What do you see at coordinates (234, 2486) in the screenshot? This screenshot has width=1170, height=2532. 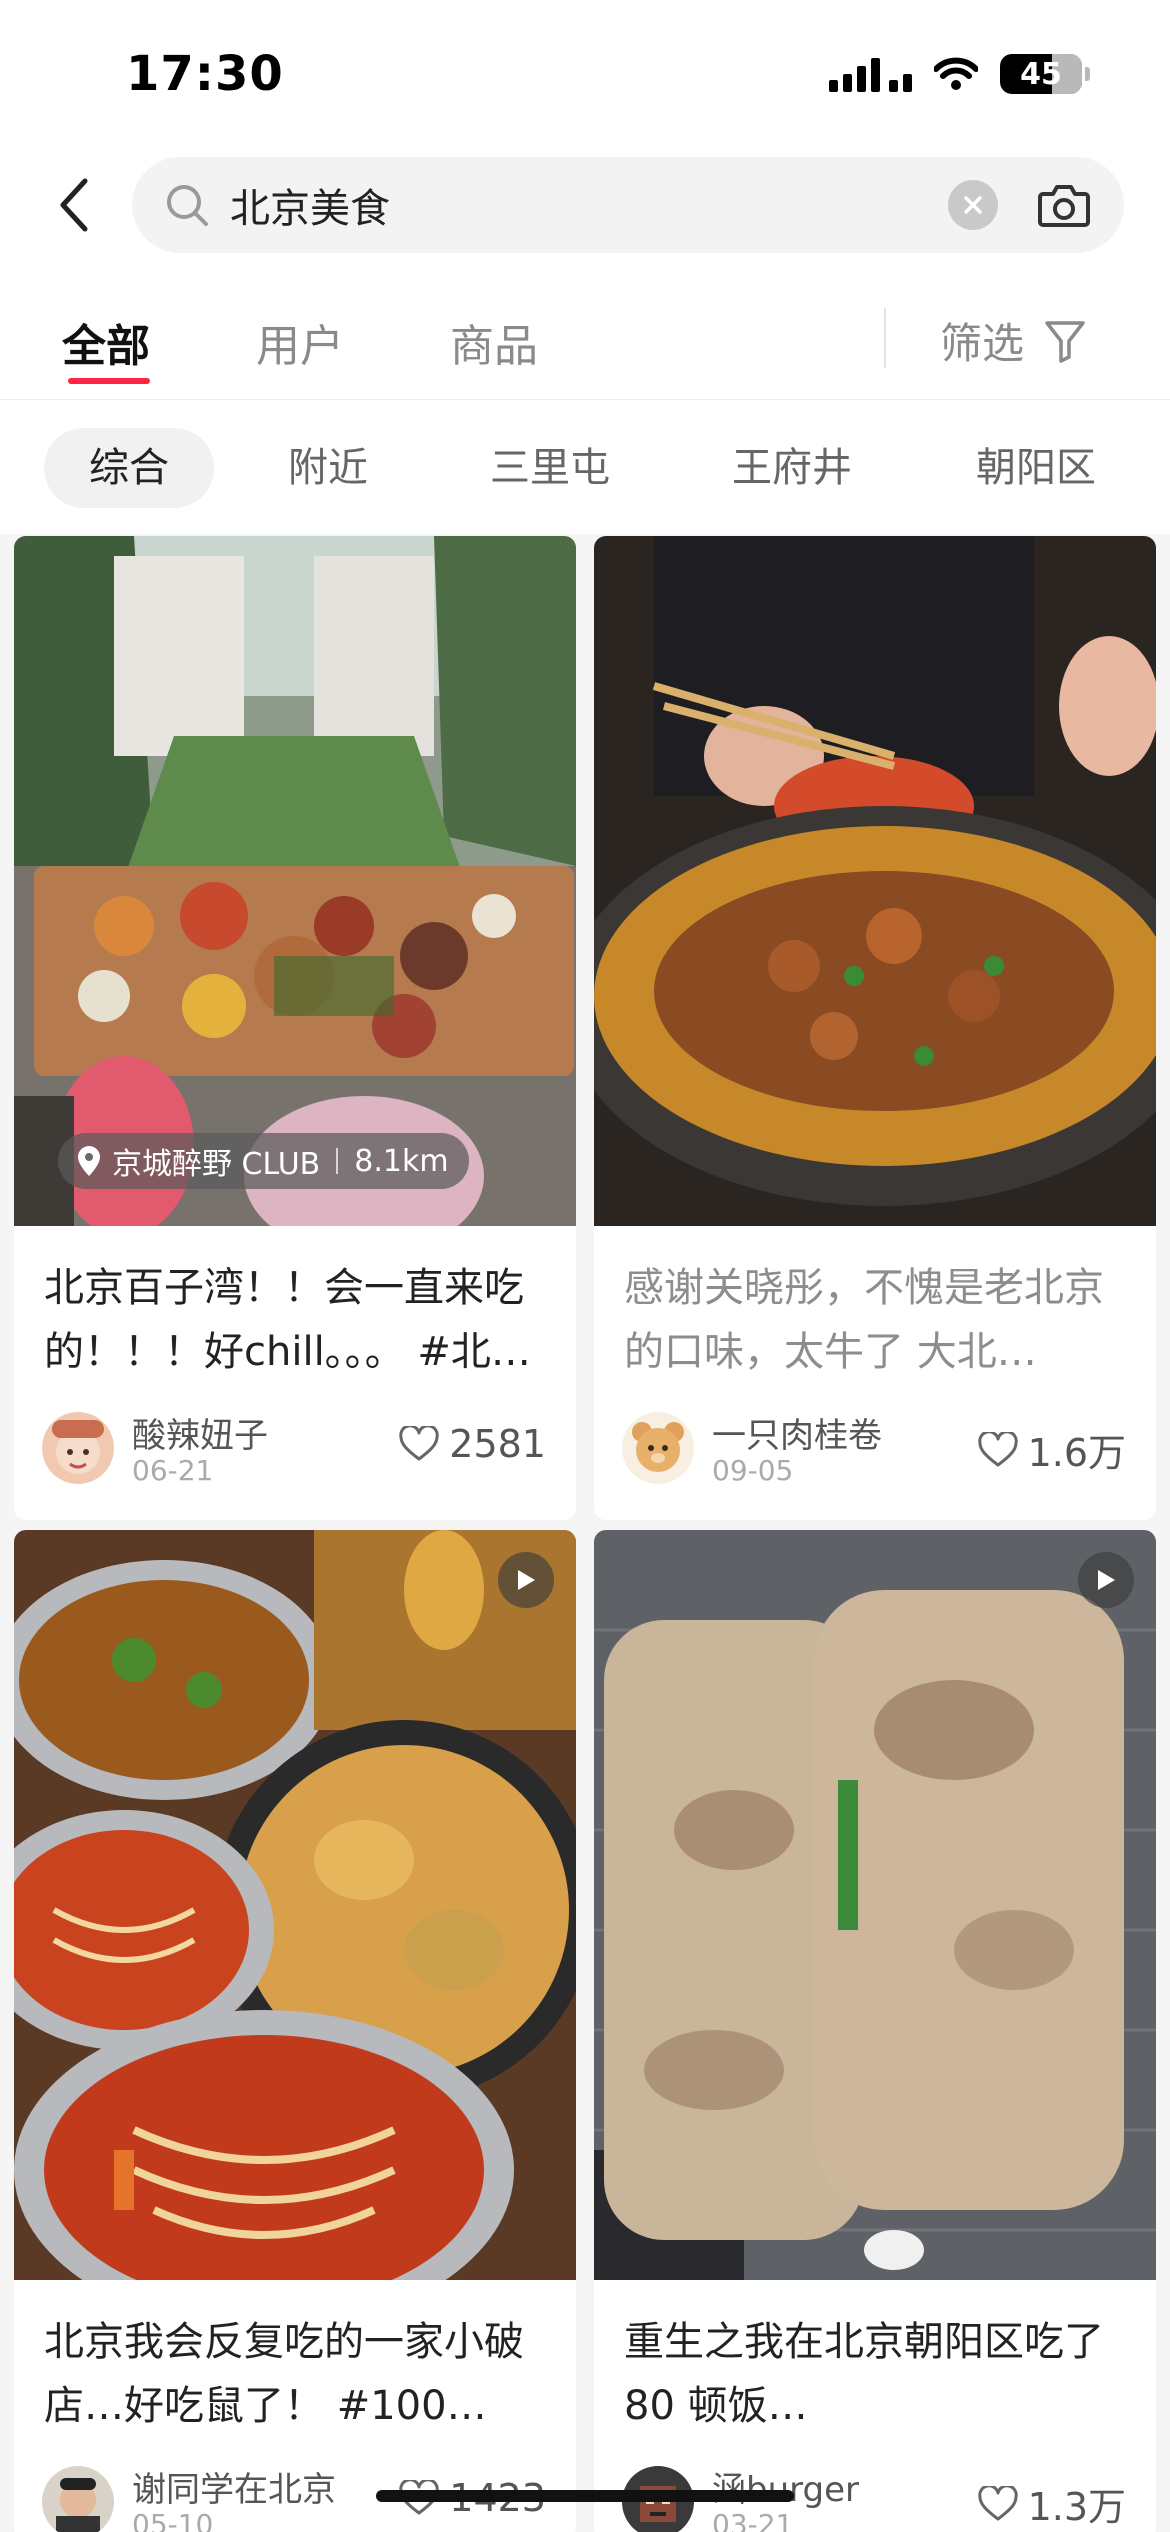 I see `author-name: 谢同学在北京` at bounding box center [234, 2486].